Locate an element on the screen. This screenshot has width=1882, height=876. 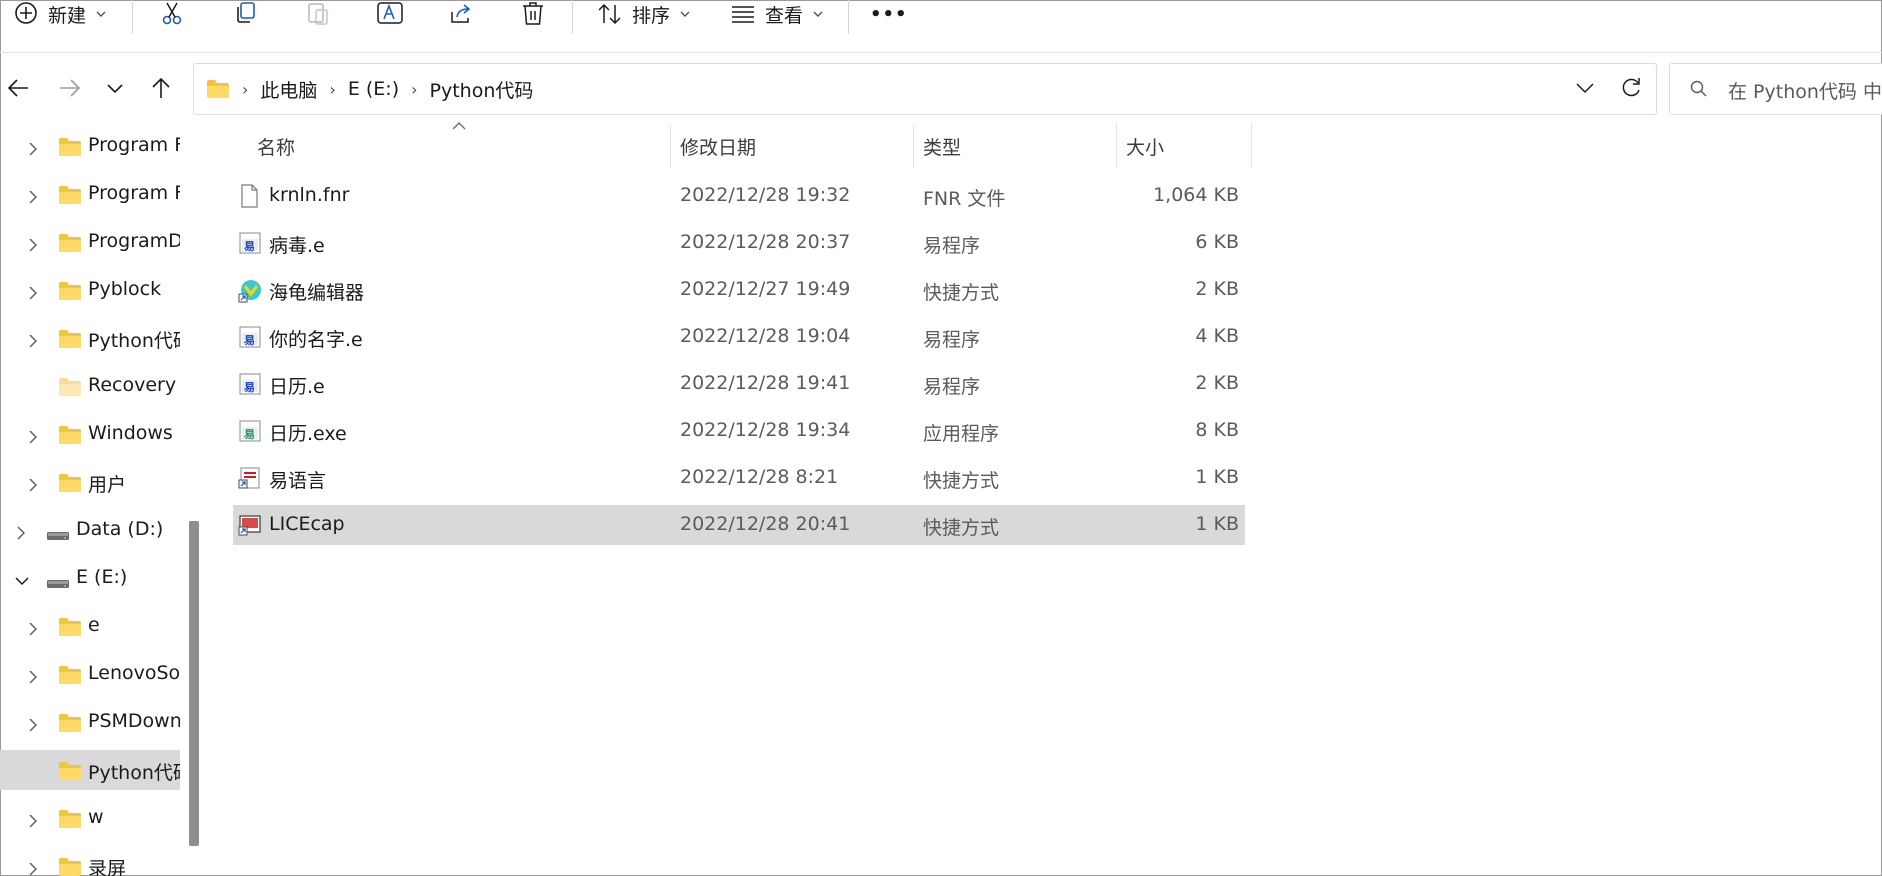
file-row: 易 日历.exe 2022/12/28 19:34 应用程序 8 KB is located at coordinates (739, 431).